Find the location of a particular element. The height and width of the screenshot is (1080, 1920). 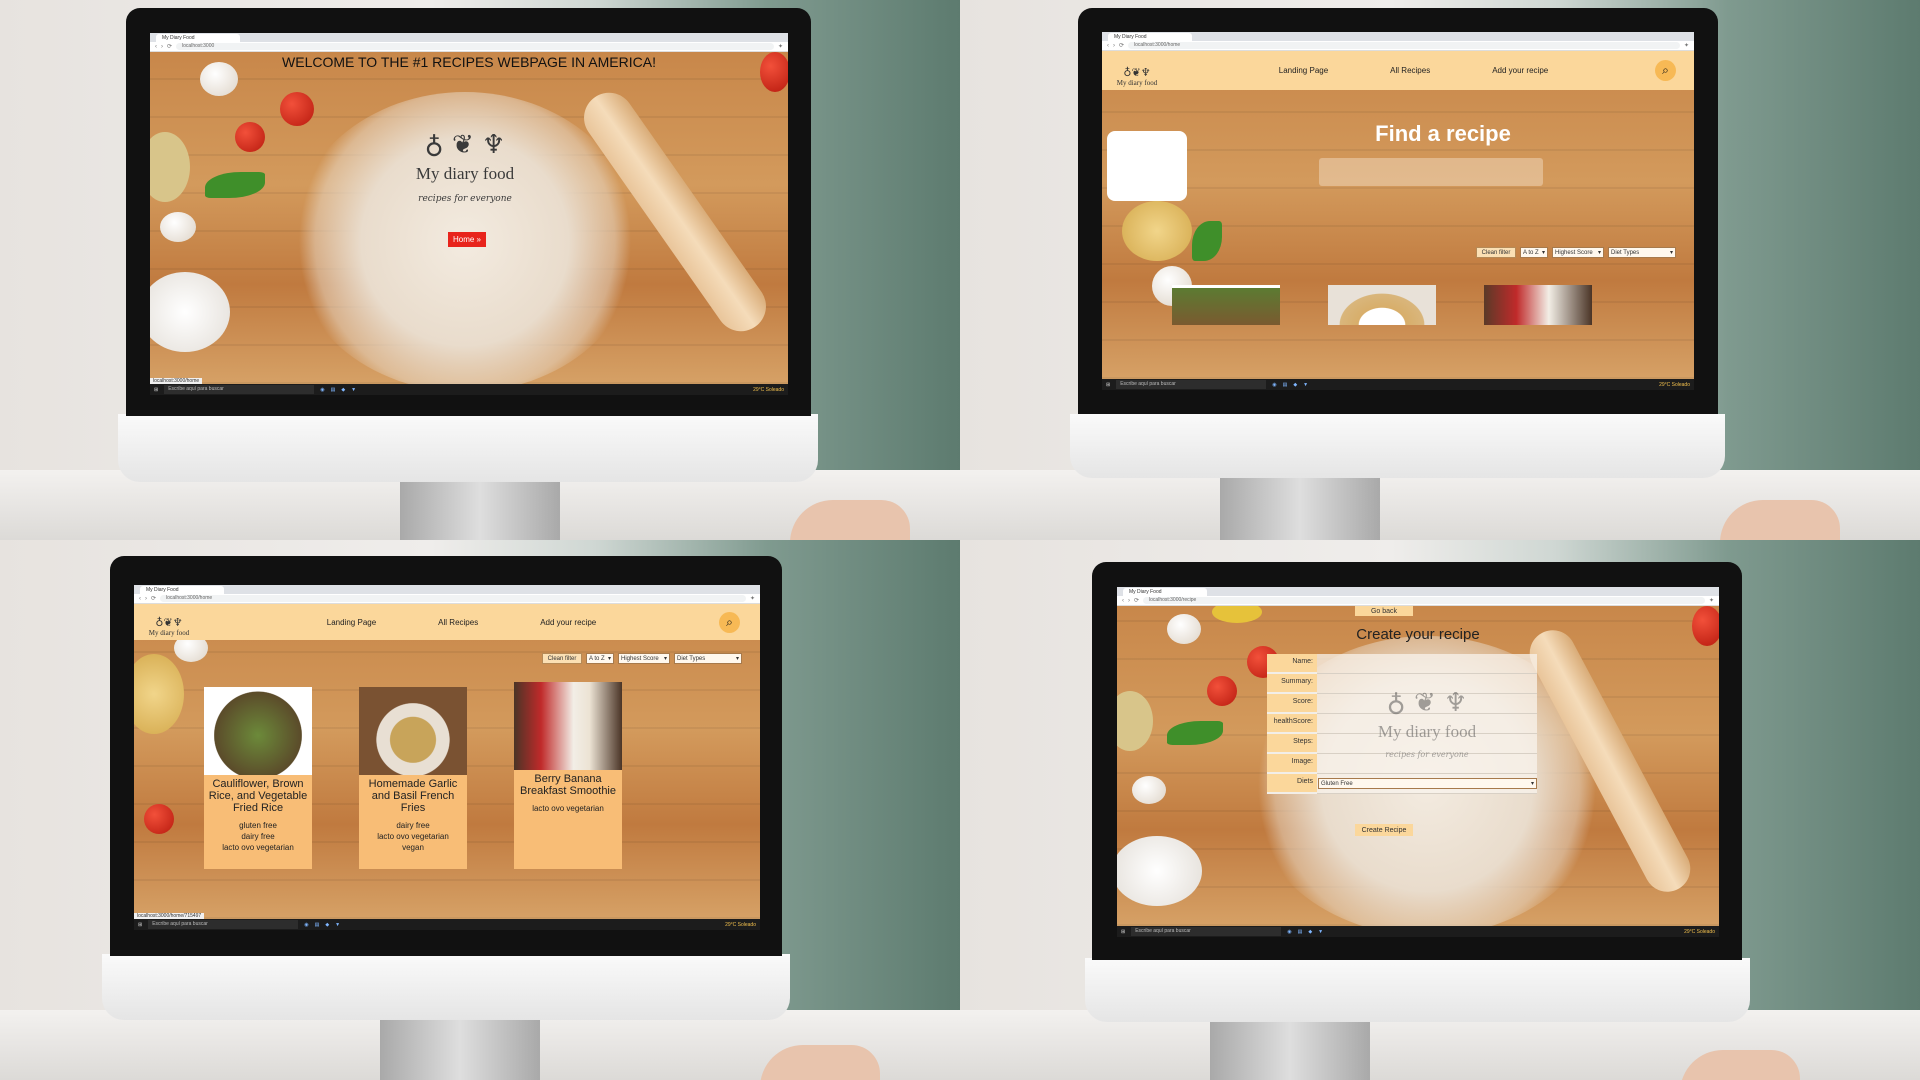

create-recipe-button: Create Recipe is located at coordinates (1384, 830).